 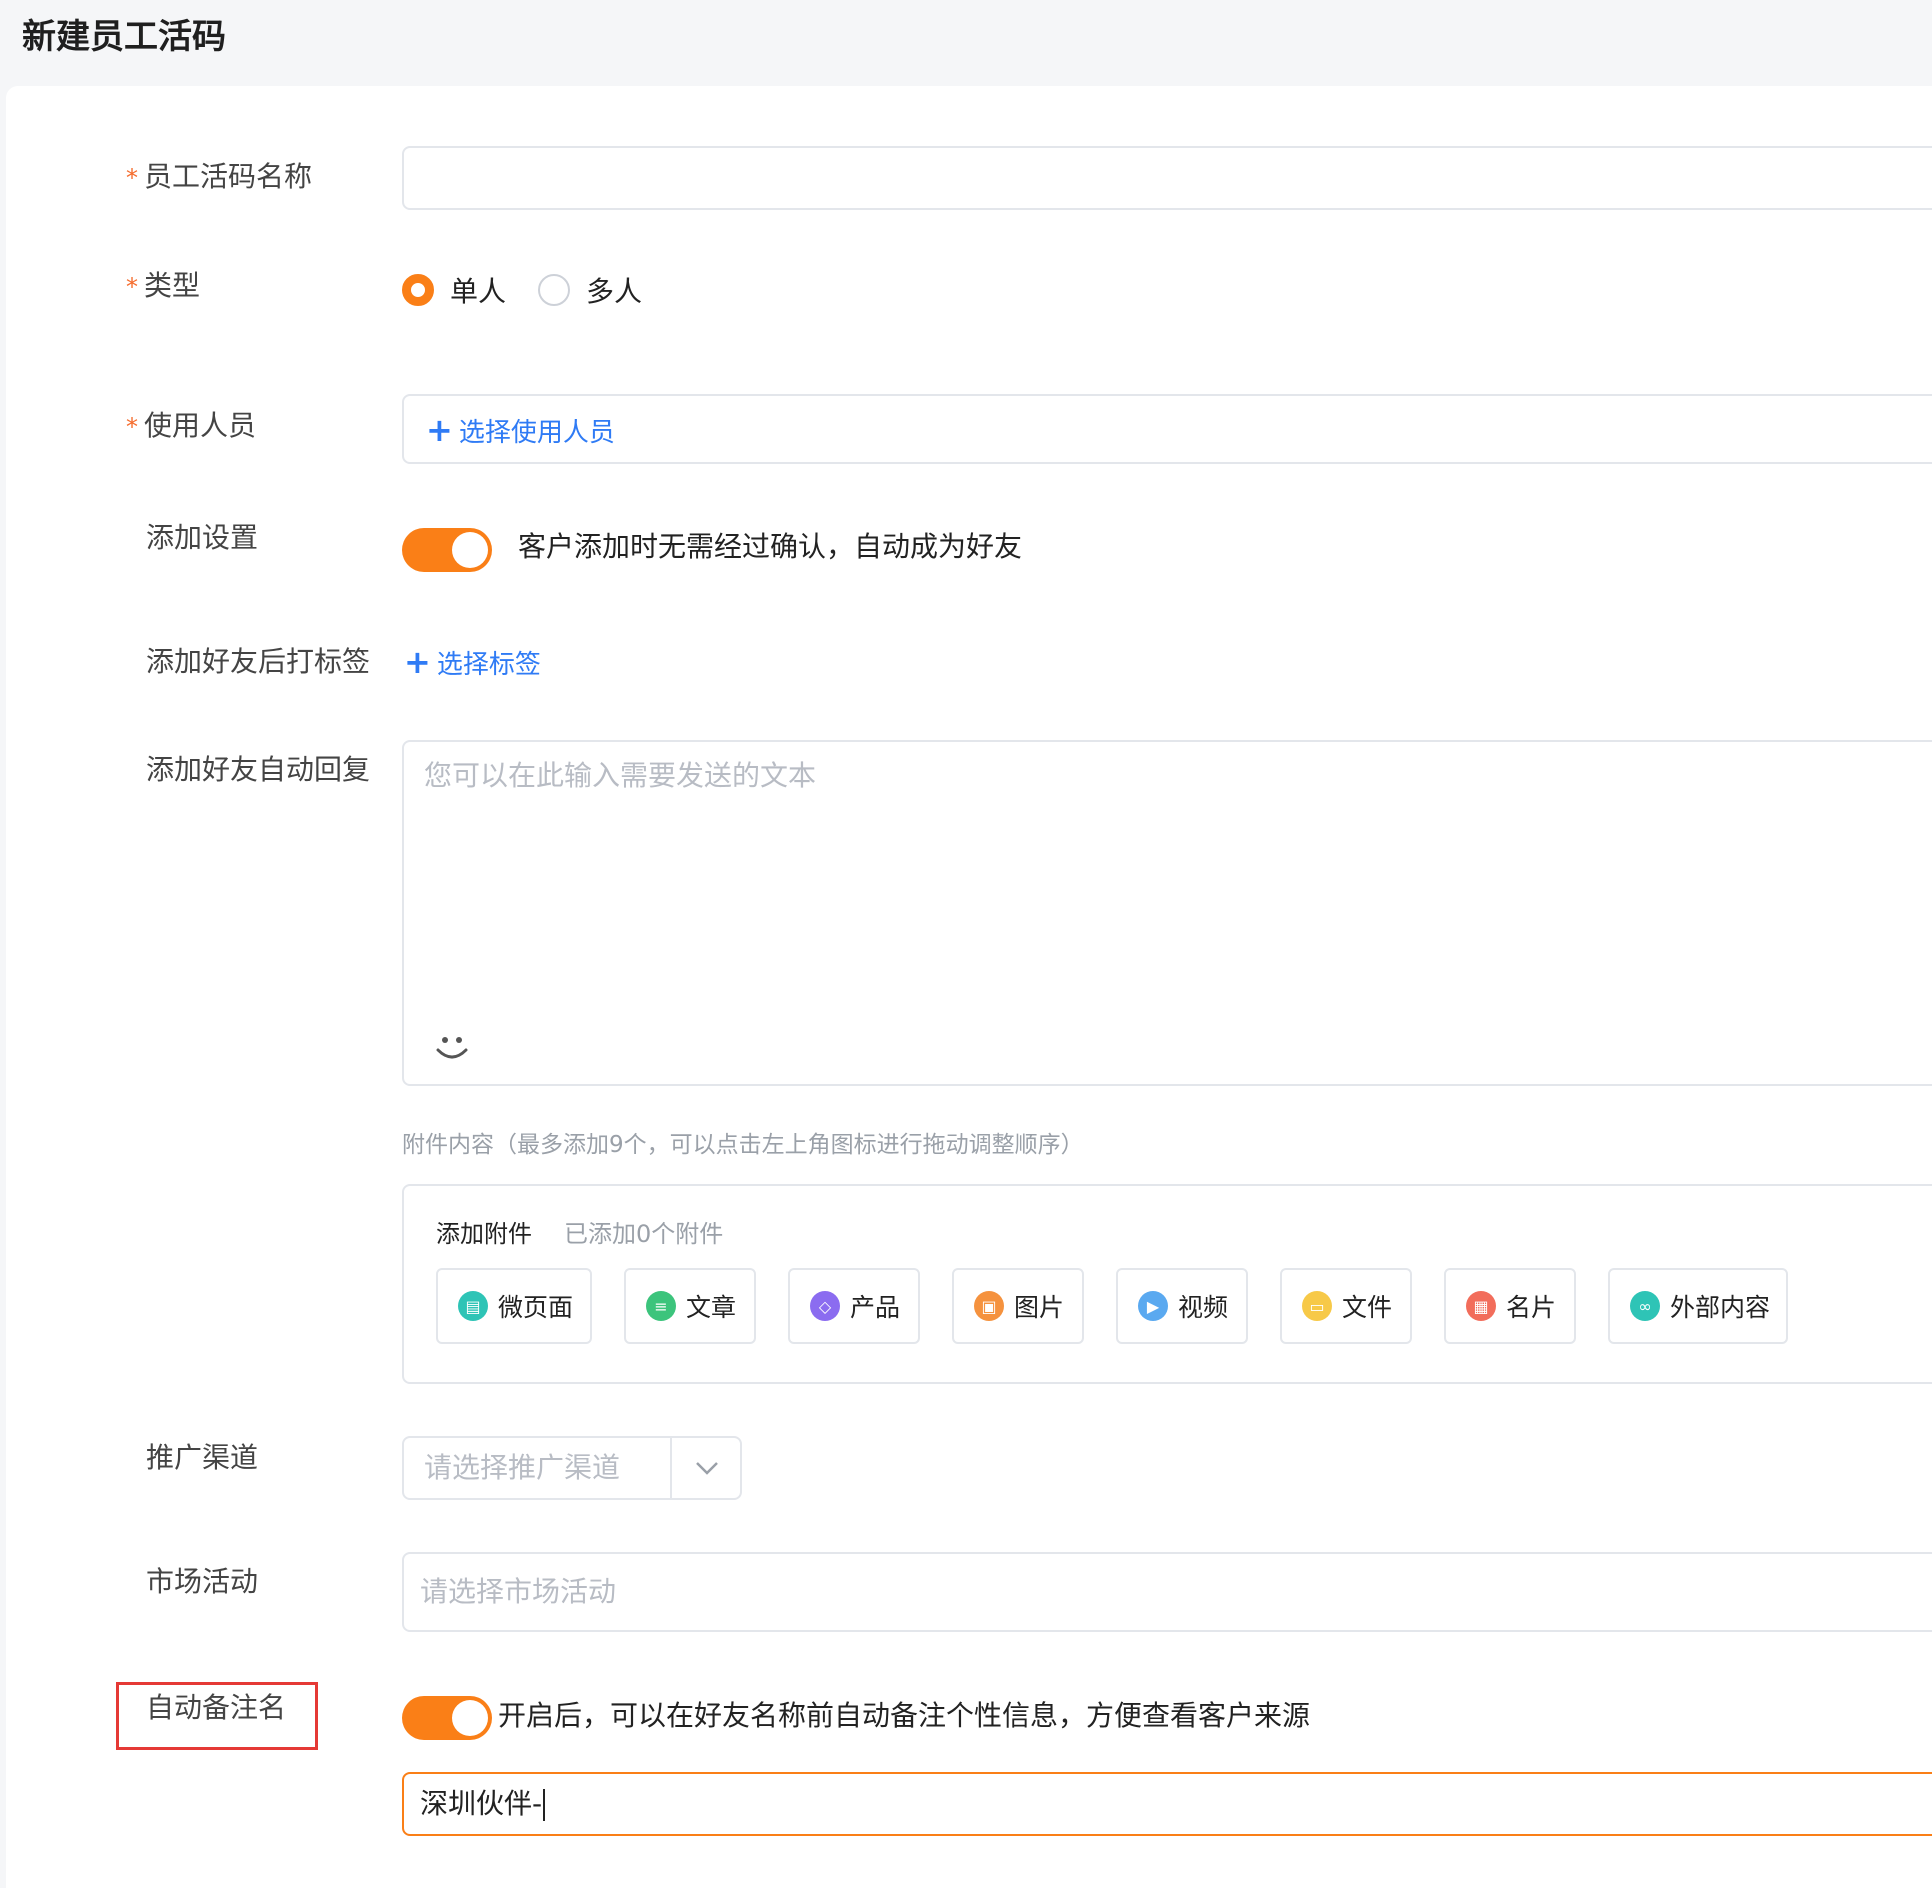 What do you see at coordinates (707, 1468) in the screenshot?
I see `chevron-down-icon` at bounding box center [707, 1468].